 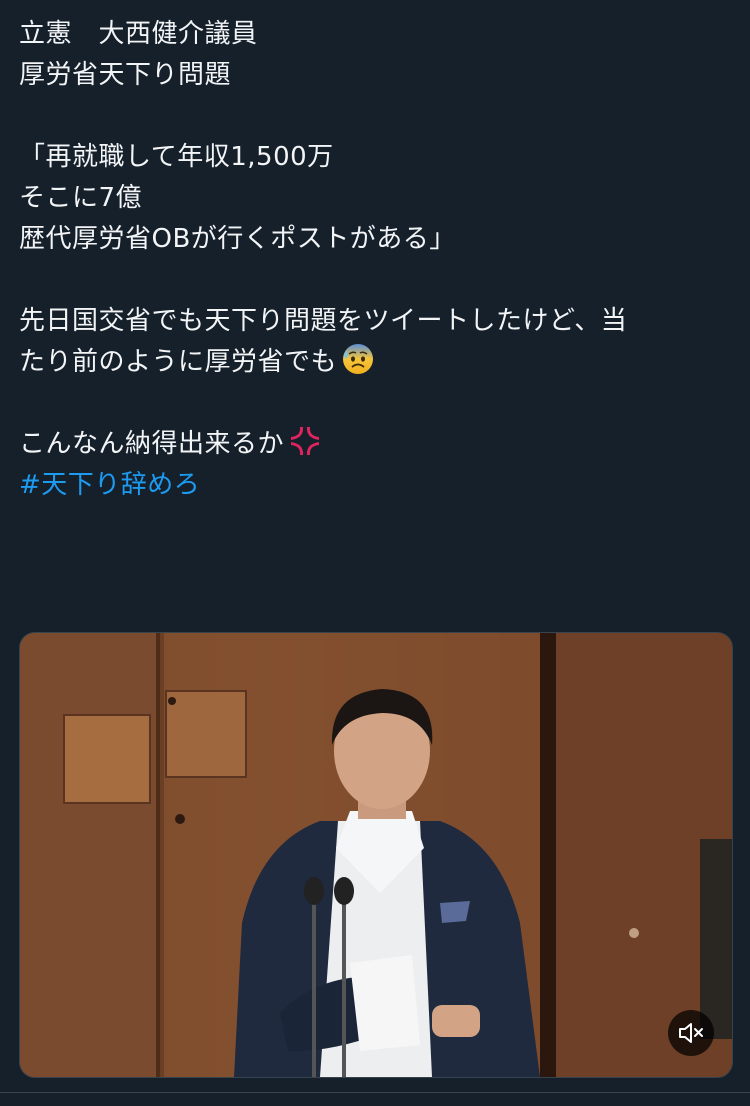 I want to click on hashtag-link: #天下り辞めろ, so click(x=109, y=485).